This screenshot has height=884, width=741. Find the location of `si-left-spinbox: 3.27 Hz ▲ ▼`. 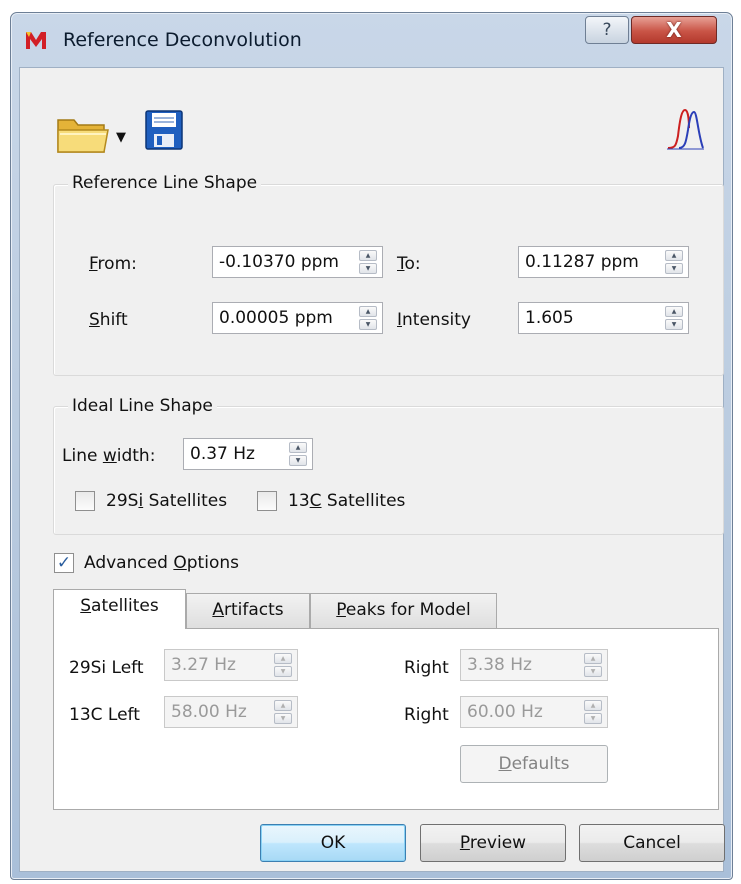

si-left-spinbox: 3.27 Hz ▲ ▼ is located at coordinates (231, 665).